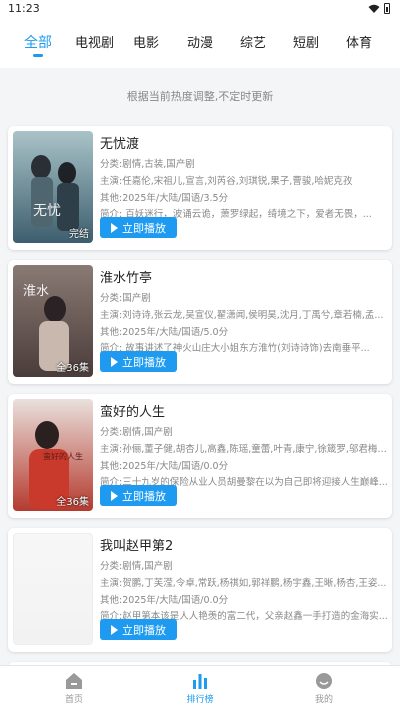 Image resolution: width=400 pixels, height=711 pixels. I want to click on wifi-icon, so click(374, 8).